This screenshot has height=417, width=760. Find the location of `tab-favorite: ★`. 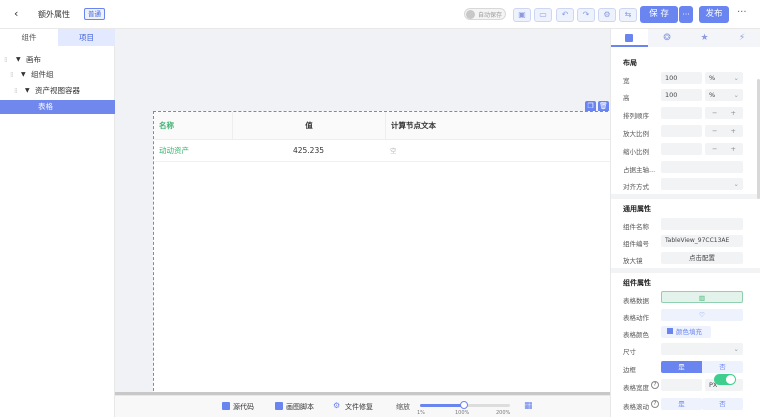

tab-favorite: ★ is located at coordinates (704, 38).